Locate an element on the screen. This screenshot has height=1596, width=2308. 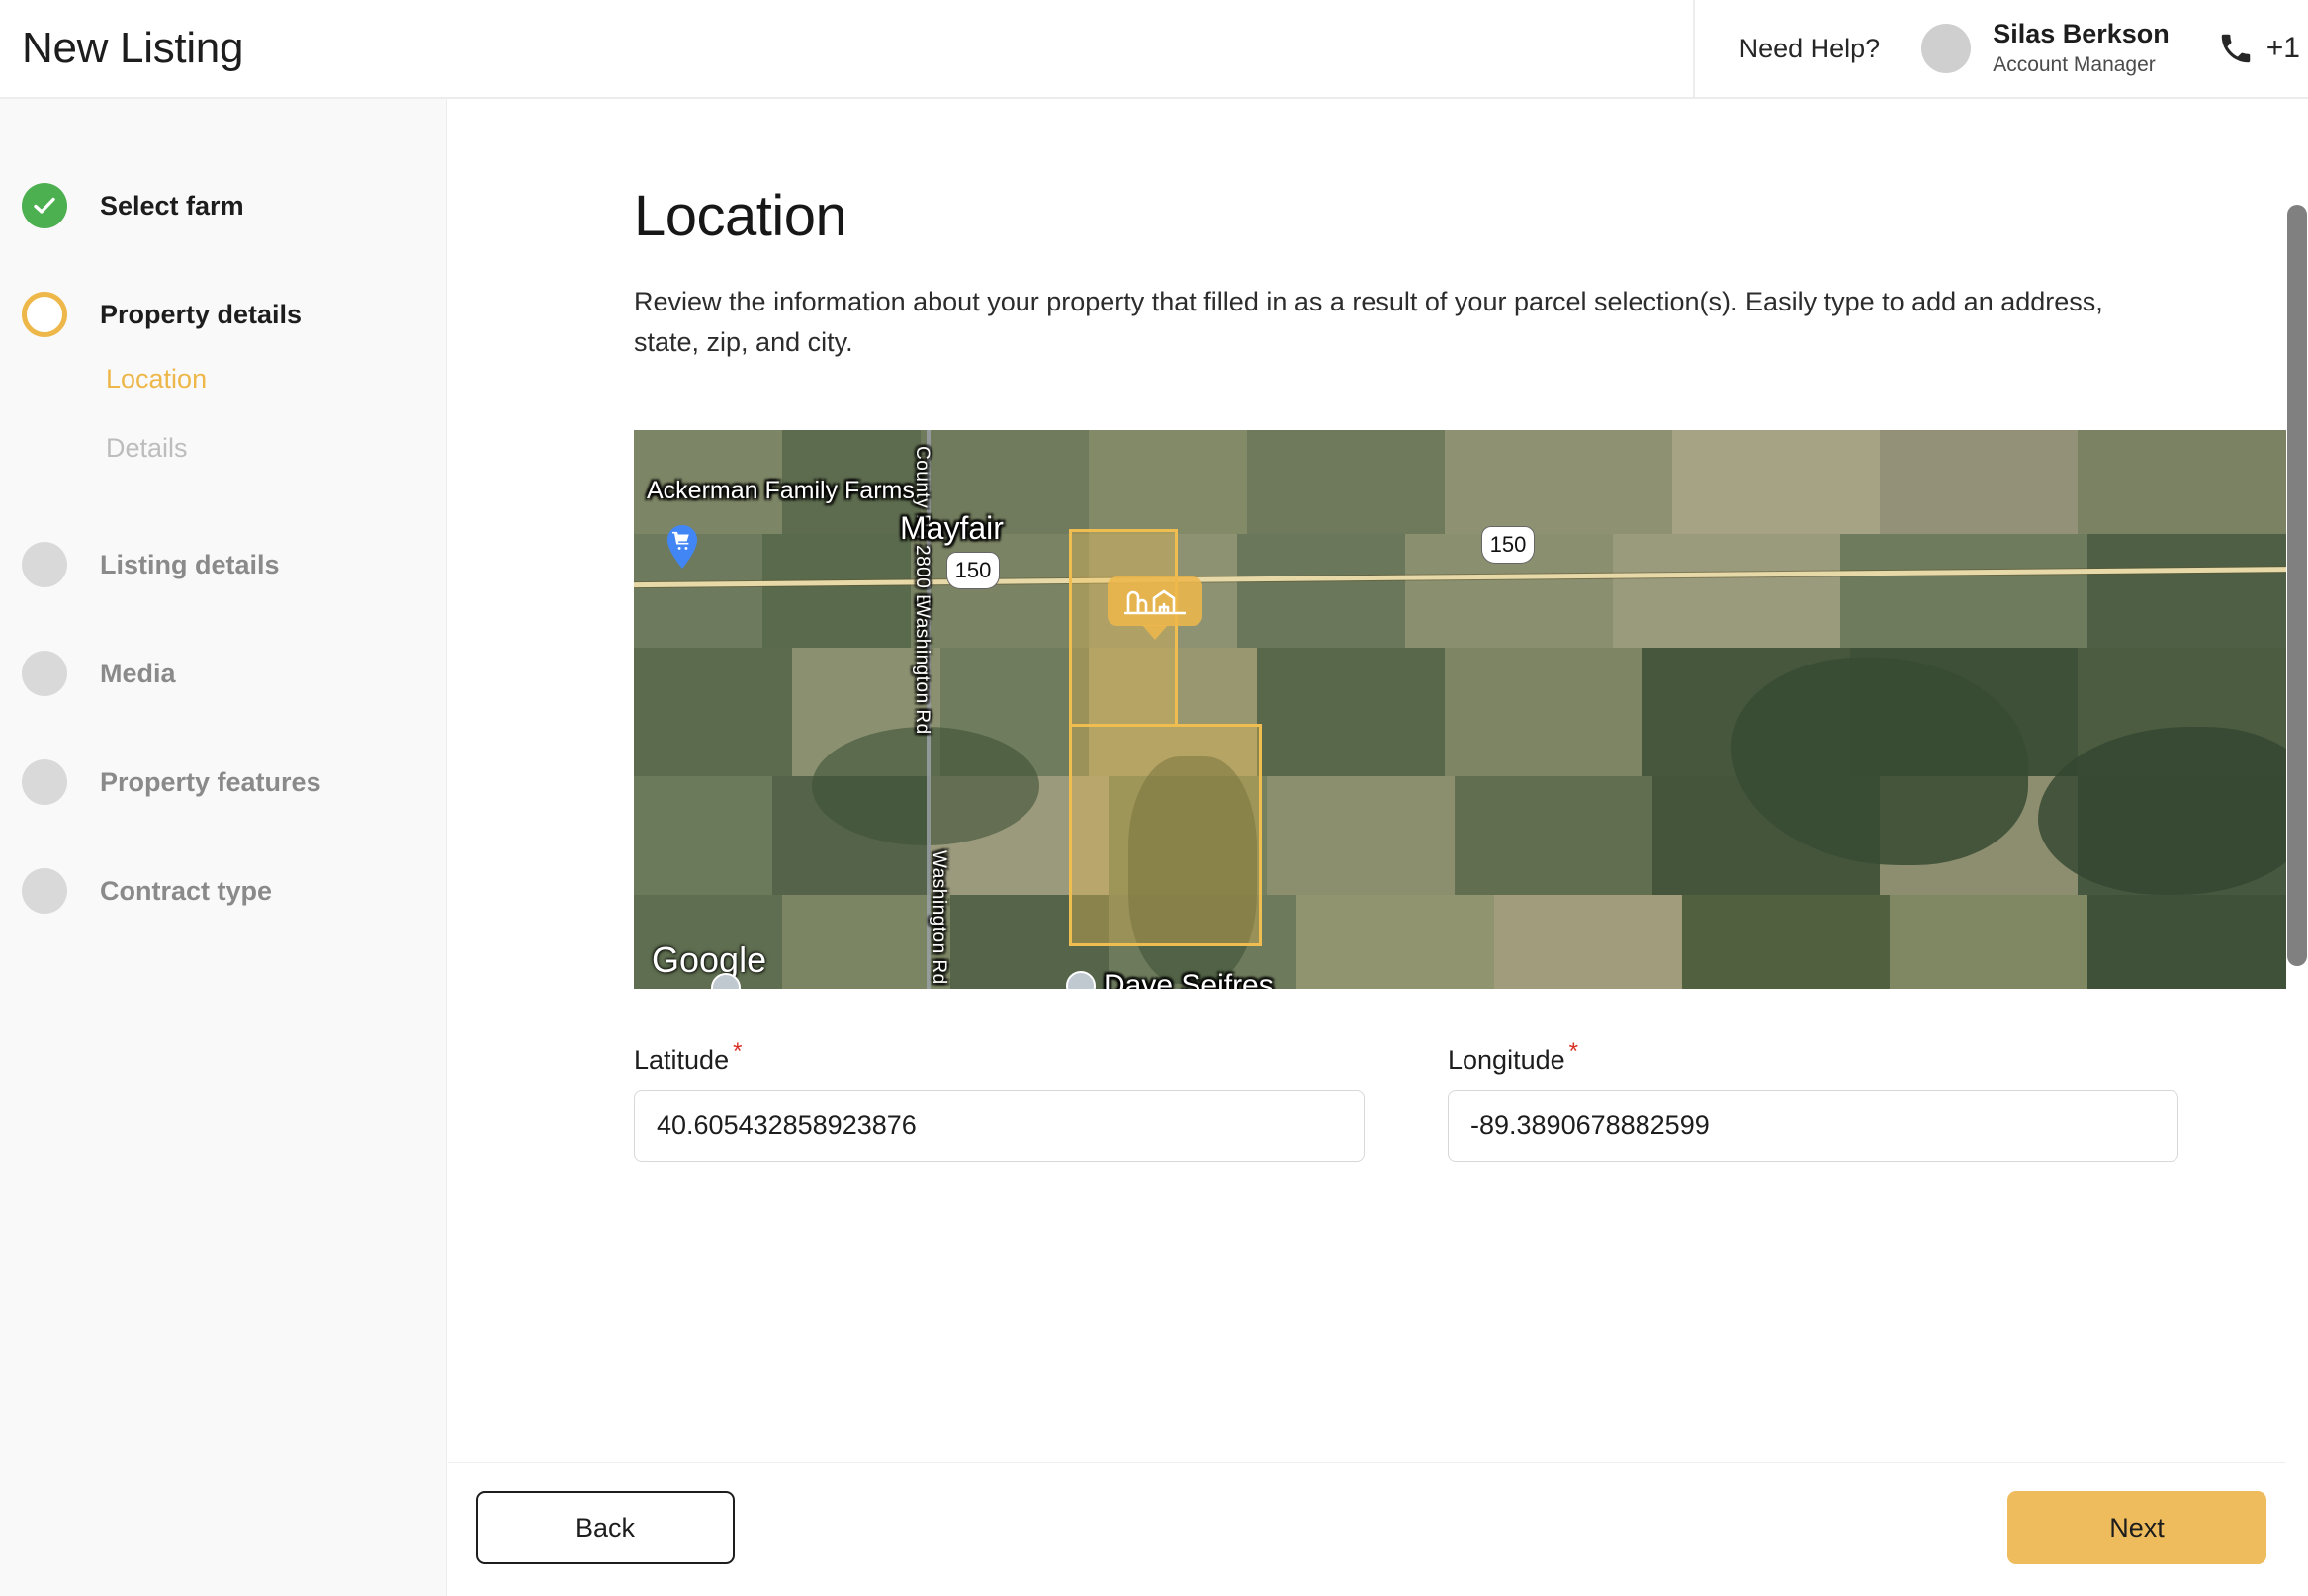
next-button: Next is located at coordinates (2136, 1527).